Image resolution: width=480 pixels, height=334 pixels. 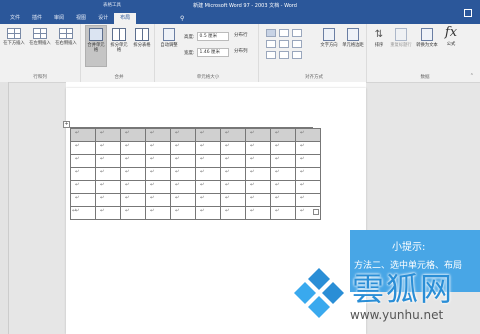 What do you see at coordinates (125, 18) in the screenshot?
I see `tab-layout: 布局` at bounding box center [125, 18].